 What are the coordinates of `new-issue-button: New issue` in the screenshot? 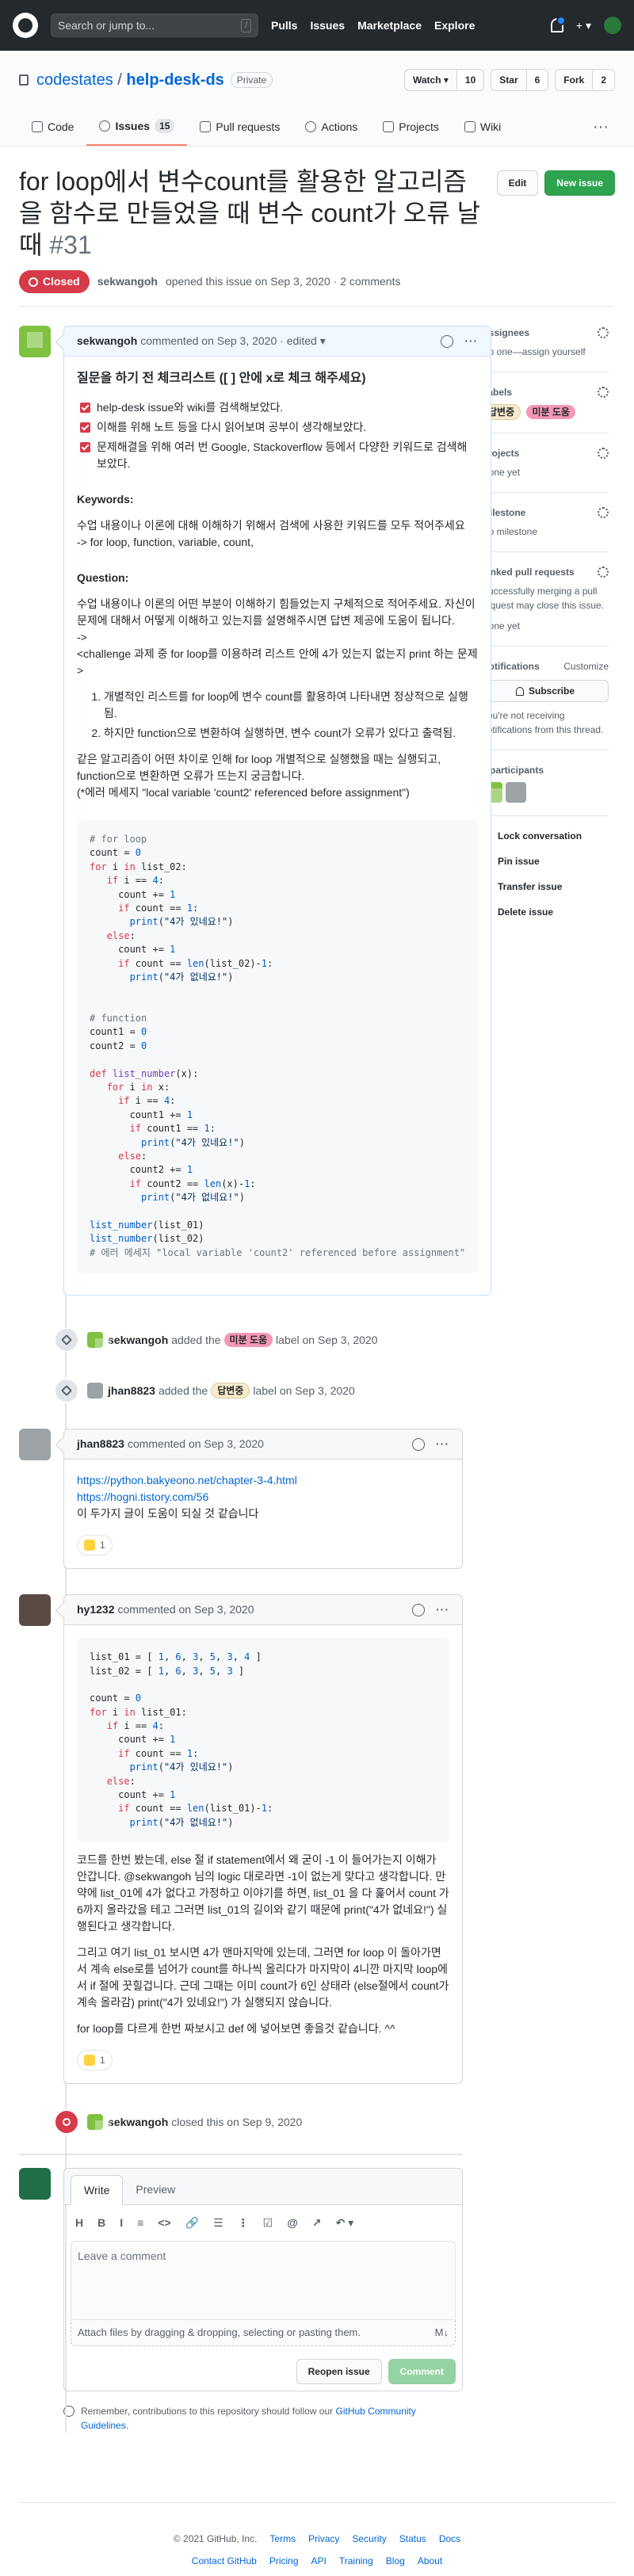 It's located at (579, 183).